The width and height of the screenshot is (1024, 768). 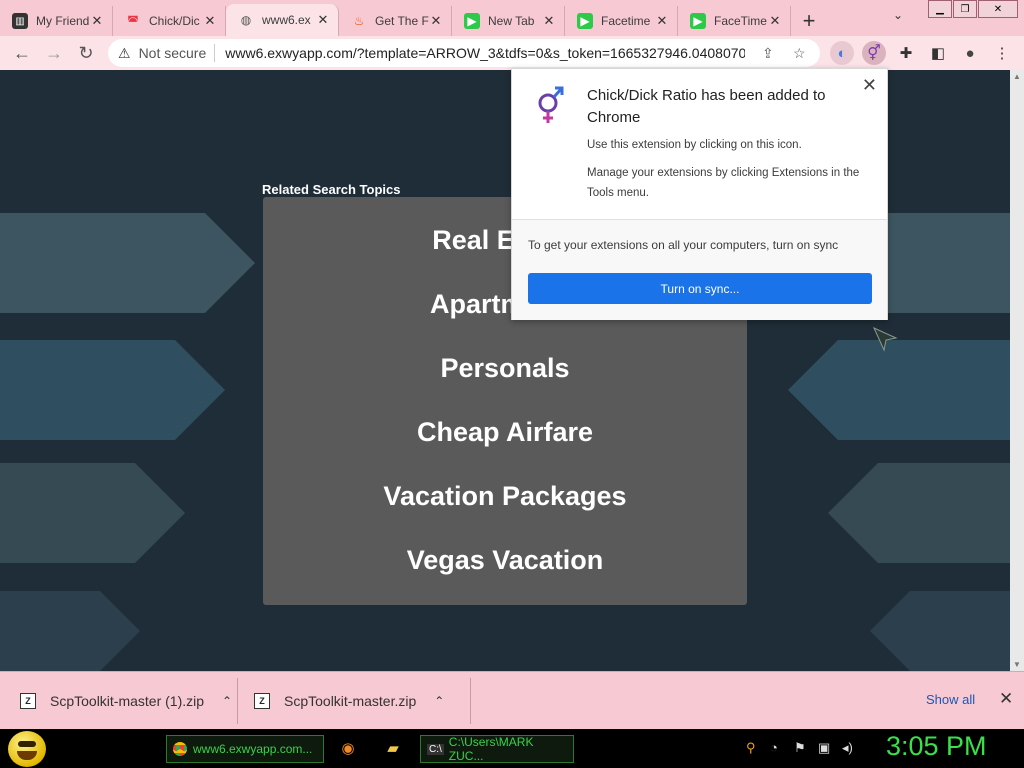 I want to click on tab-www6: ◍ www6.ex ✕, so click(x=282, y=20).